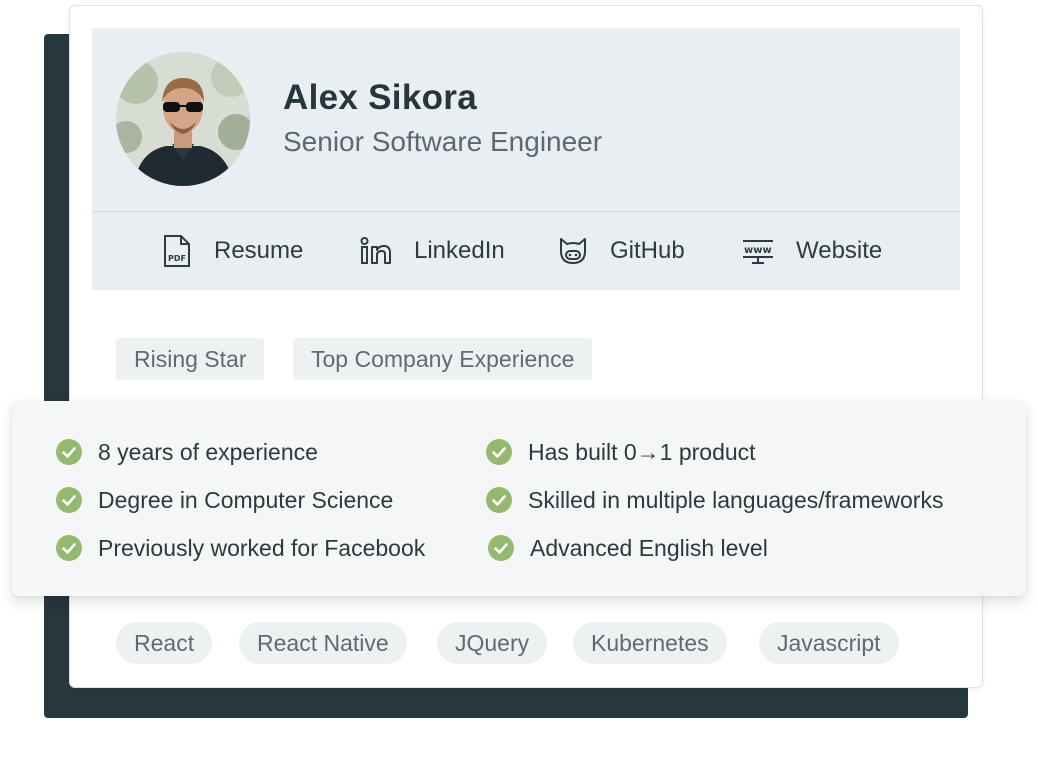  Describe the element at coordinates (259, 250) in the screenshot. I see `resume-link-label: Resume` at that location.